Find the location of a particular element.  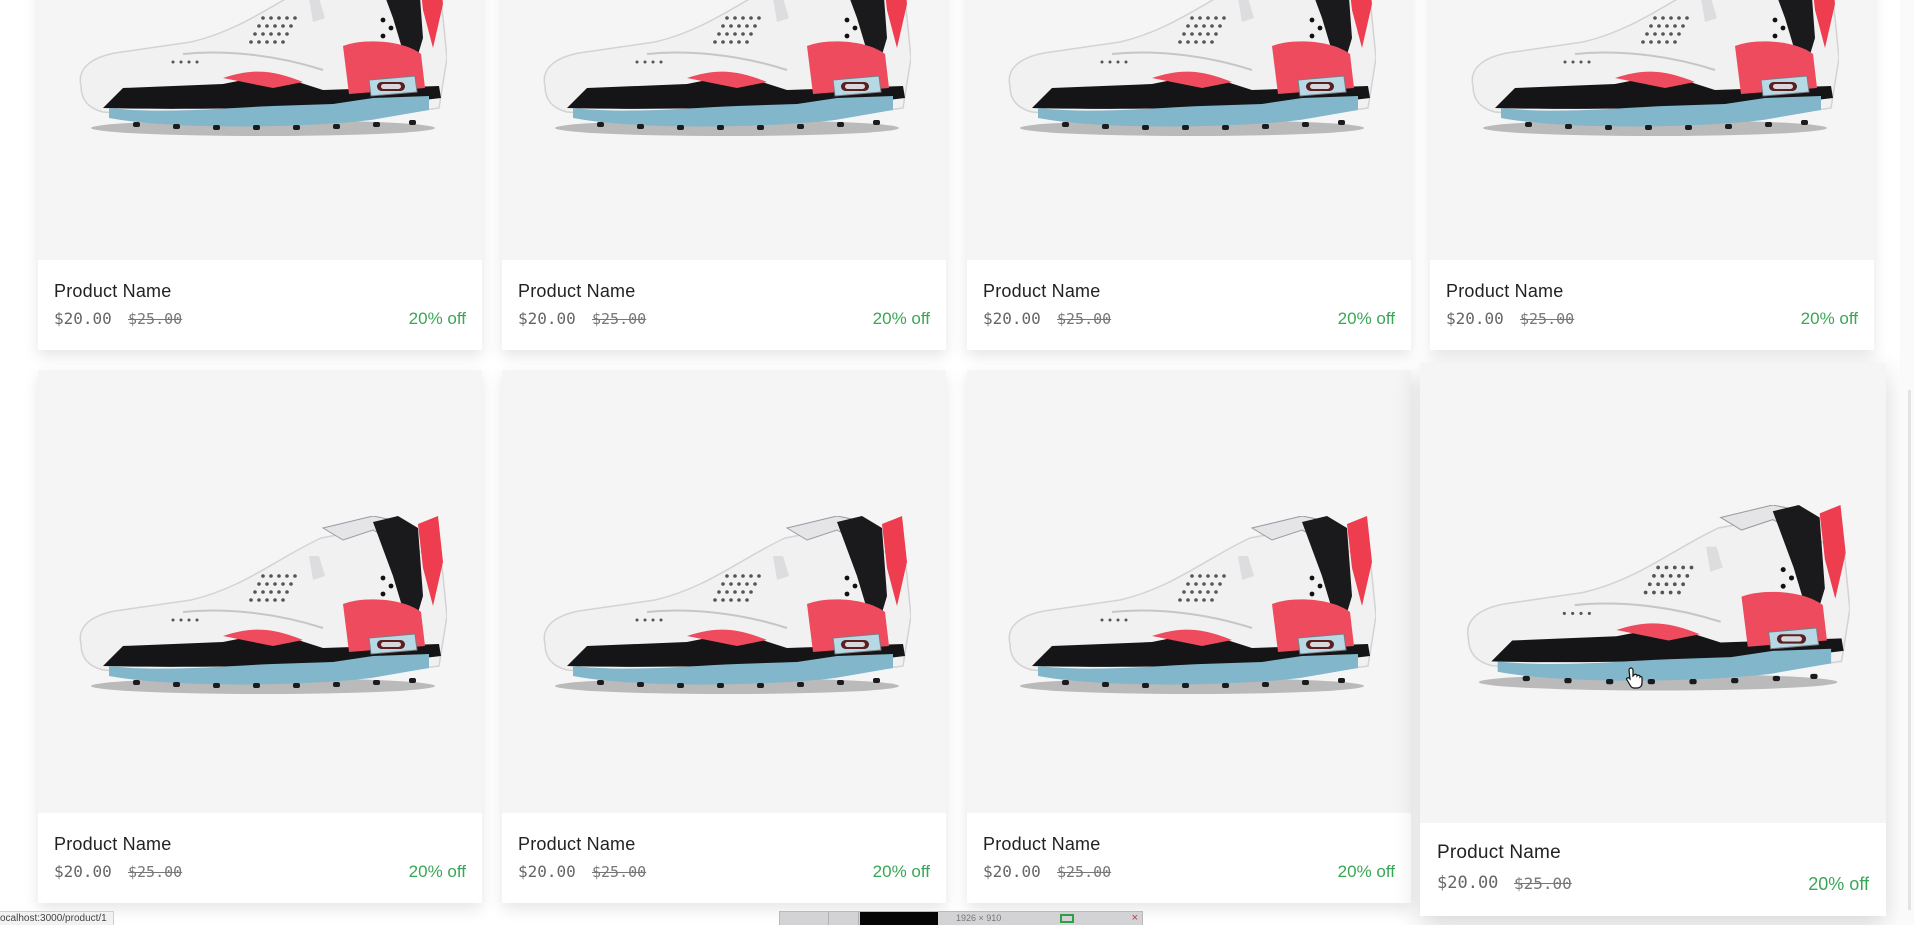

scrollbar-thumb is located at coordinates (1909, 650).